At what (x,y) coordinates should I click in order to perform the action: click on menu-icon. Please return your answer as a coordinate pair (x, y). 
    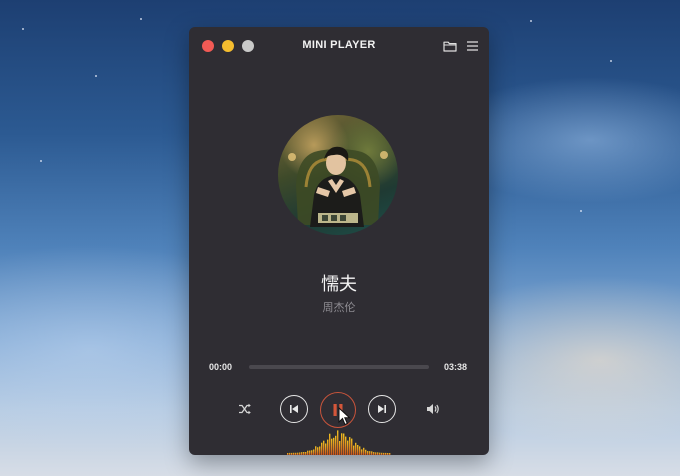
    Looking at the image, I should click on (472, 46).